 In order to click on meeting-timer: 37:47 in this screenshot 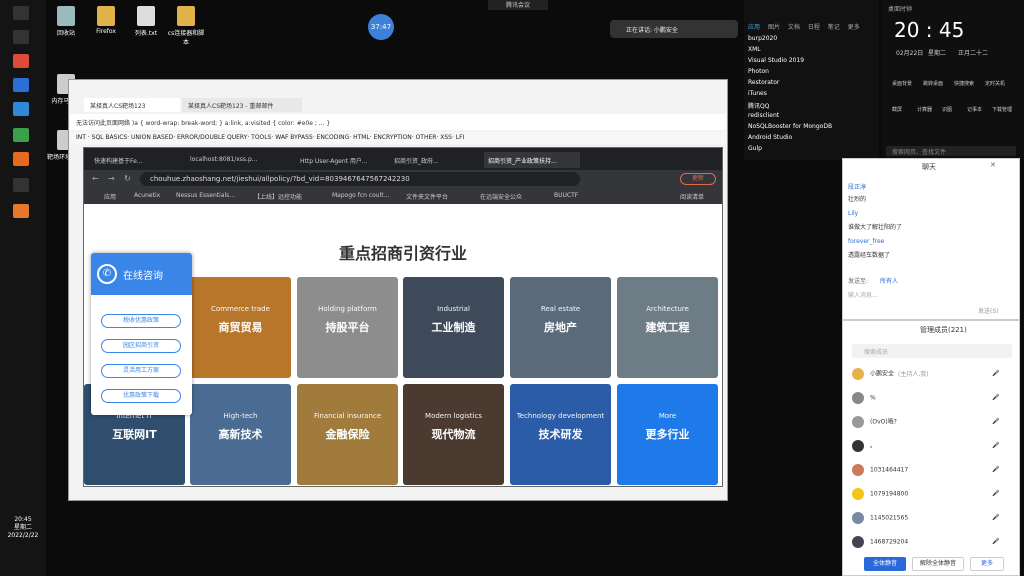, I will do `click(381, 27)`.